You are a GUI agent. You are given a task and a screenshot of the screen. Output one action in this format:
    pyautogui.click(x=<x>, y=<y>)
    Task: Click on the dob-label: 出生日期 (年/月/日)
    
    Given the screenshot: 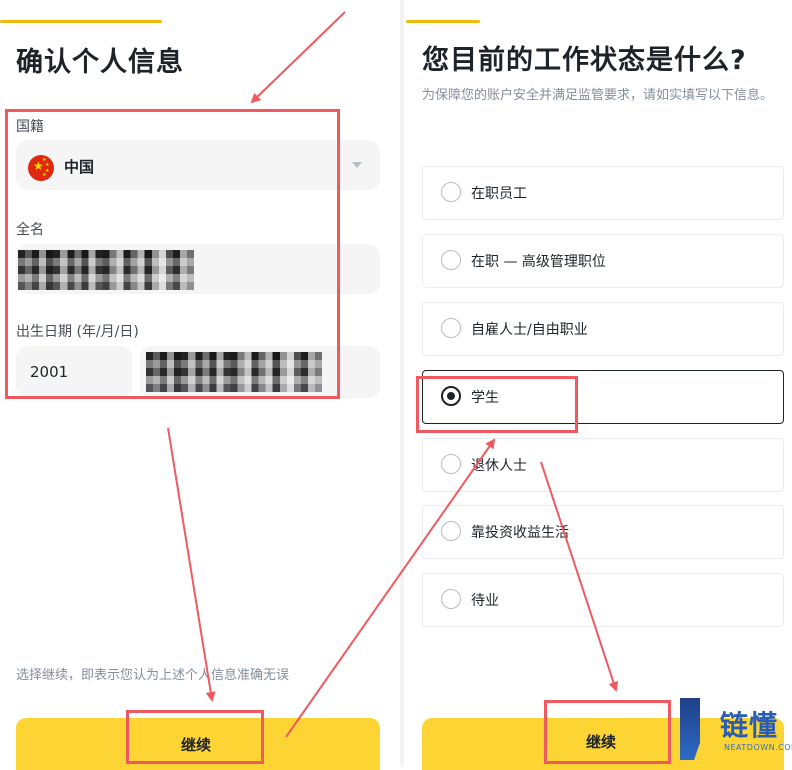 What is the action you would take?
    pyautogui.click(x=77, y=332)
    